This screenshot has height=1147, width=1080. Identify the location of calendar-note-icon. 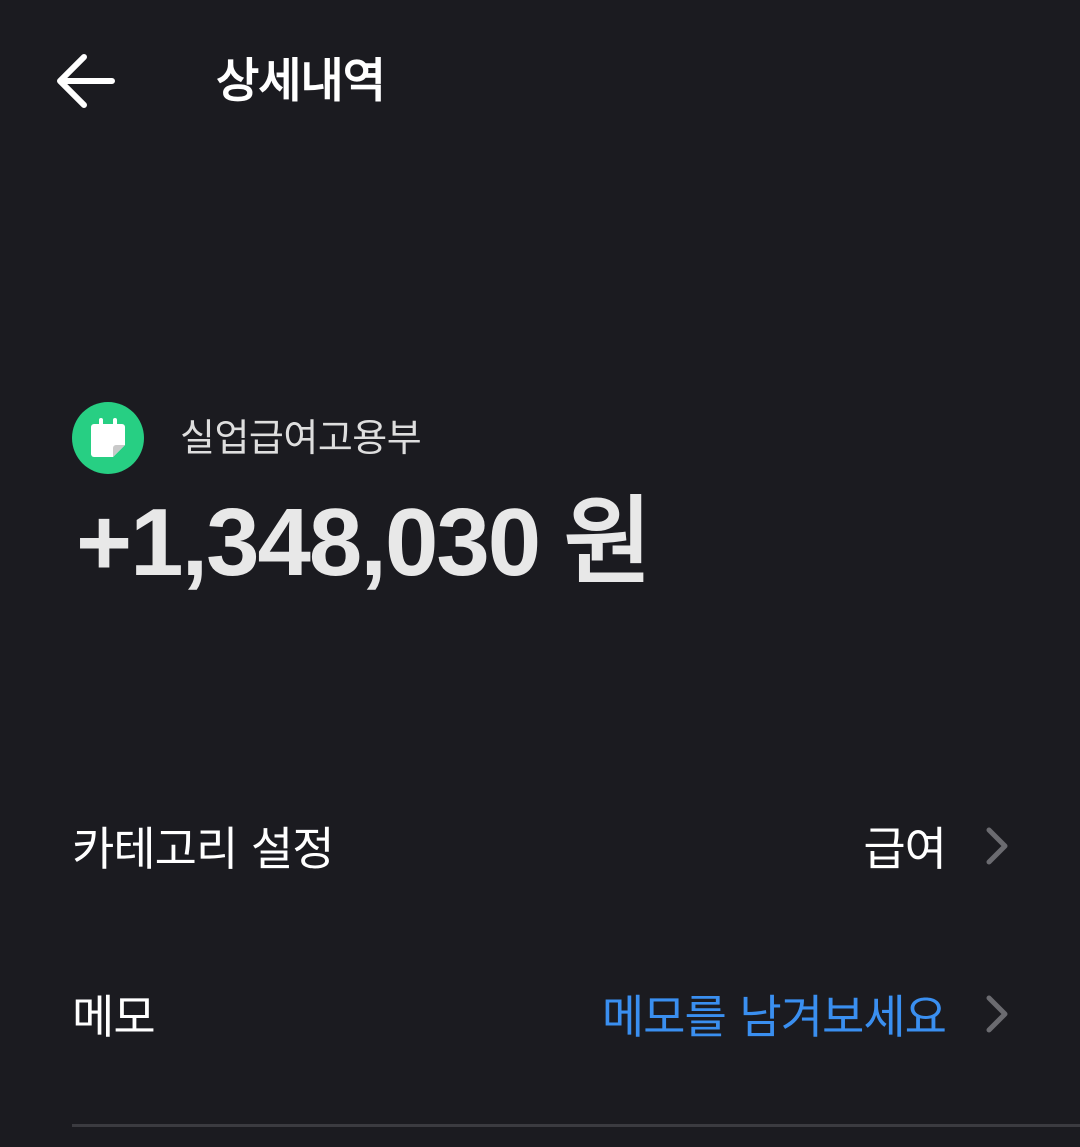
(108, 438).